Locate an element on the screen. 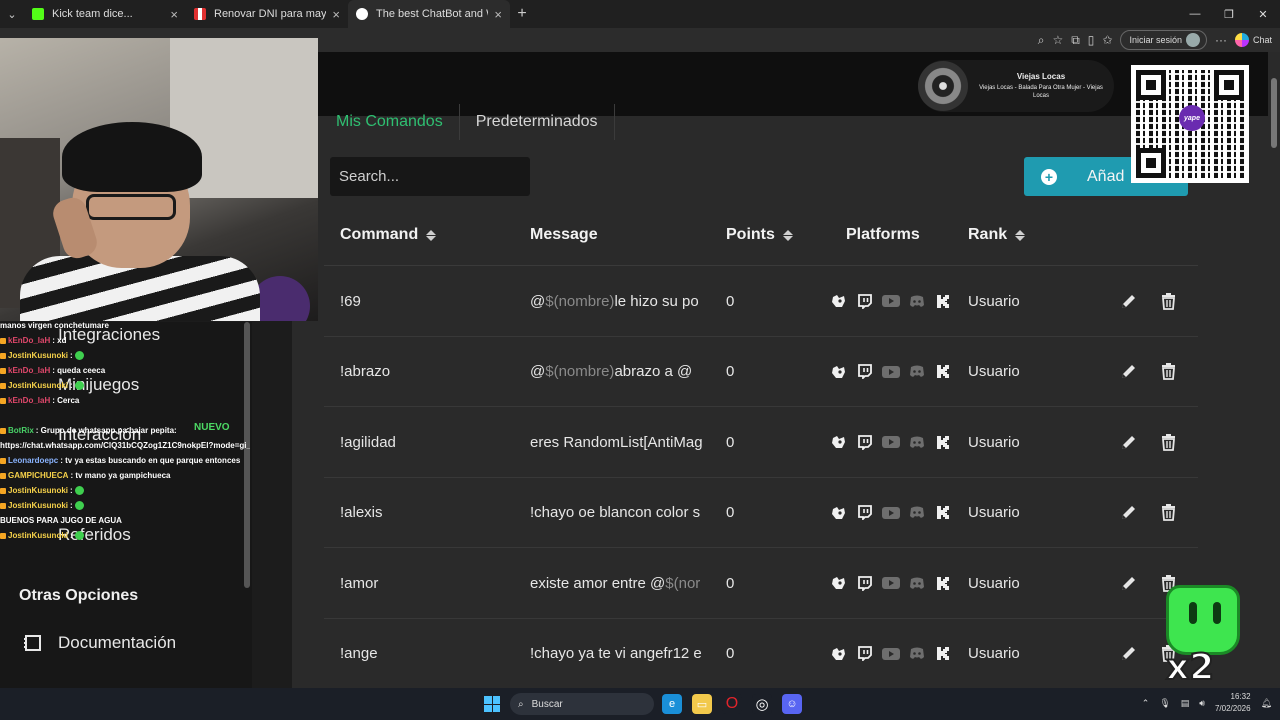 This screenshot has height=720, width=1280. command-cell: !abrazo is located at coordinates (365, 371).